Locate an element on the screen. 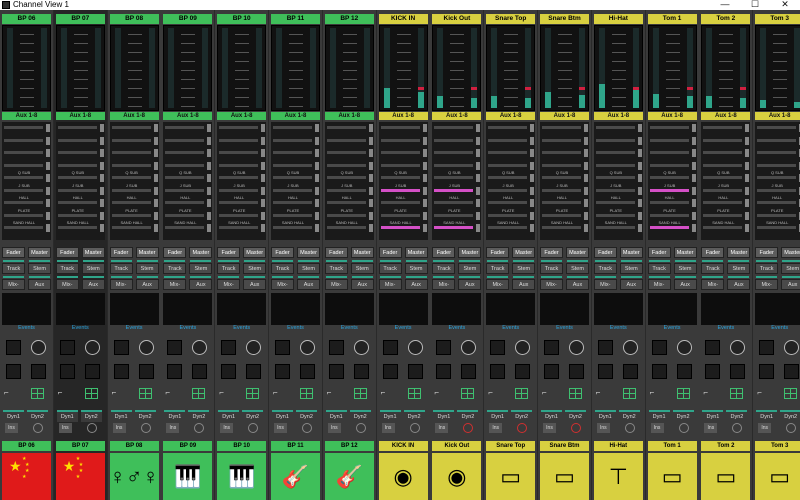 This screenshot has width=800, height=500. ins-button: Ins is located at coordinates (280, 428).